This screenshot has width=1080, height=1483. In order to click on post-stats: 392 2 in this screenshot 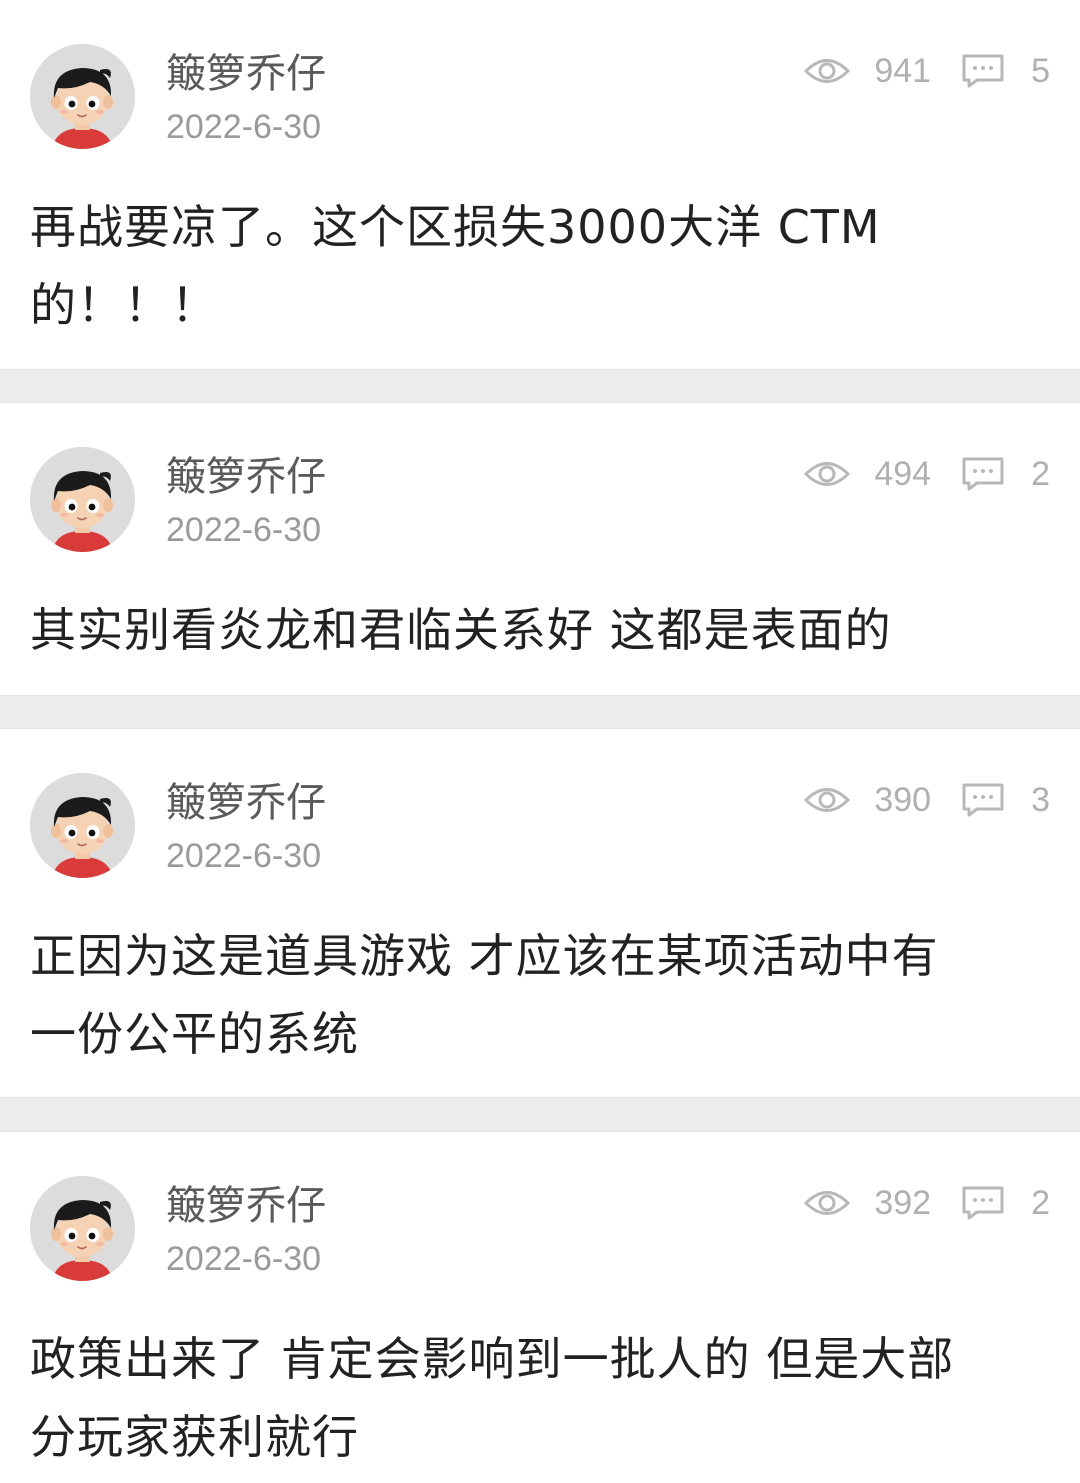, I will do `click(927, 1203)`.